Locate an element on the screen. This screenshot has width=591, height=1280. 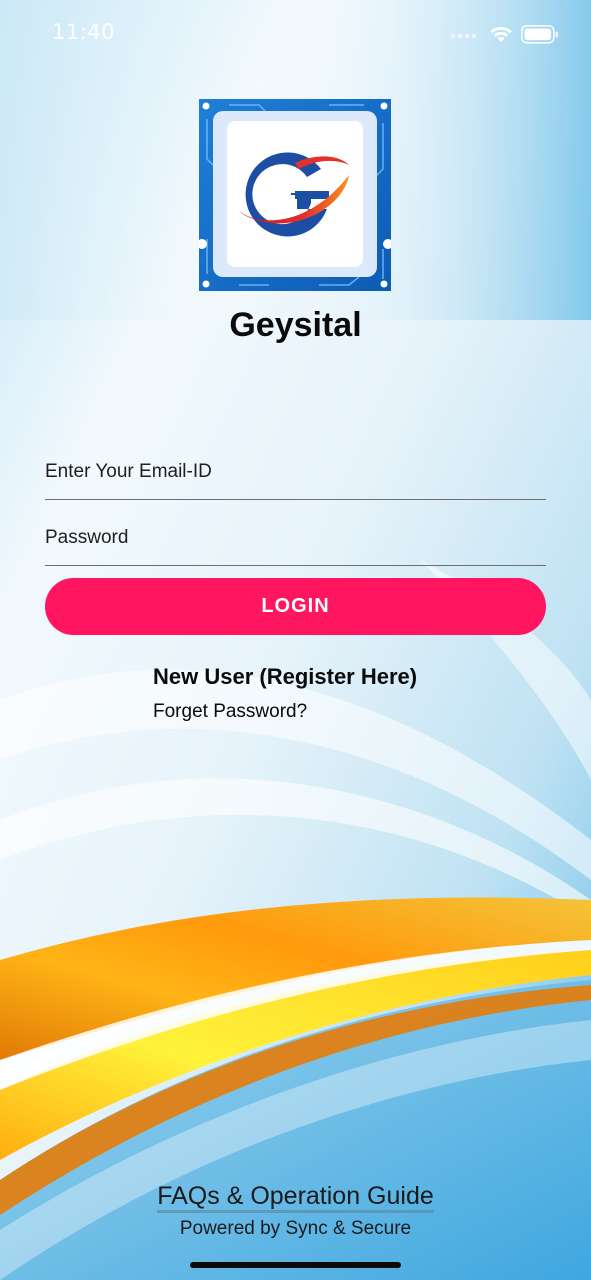
app-name: Geysital is located at coordinates (295, 325).